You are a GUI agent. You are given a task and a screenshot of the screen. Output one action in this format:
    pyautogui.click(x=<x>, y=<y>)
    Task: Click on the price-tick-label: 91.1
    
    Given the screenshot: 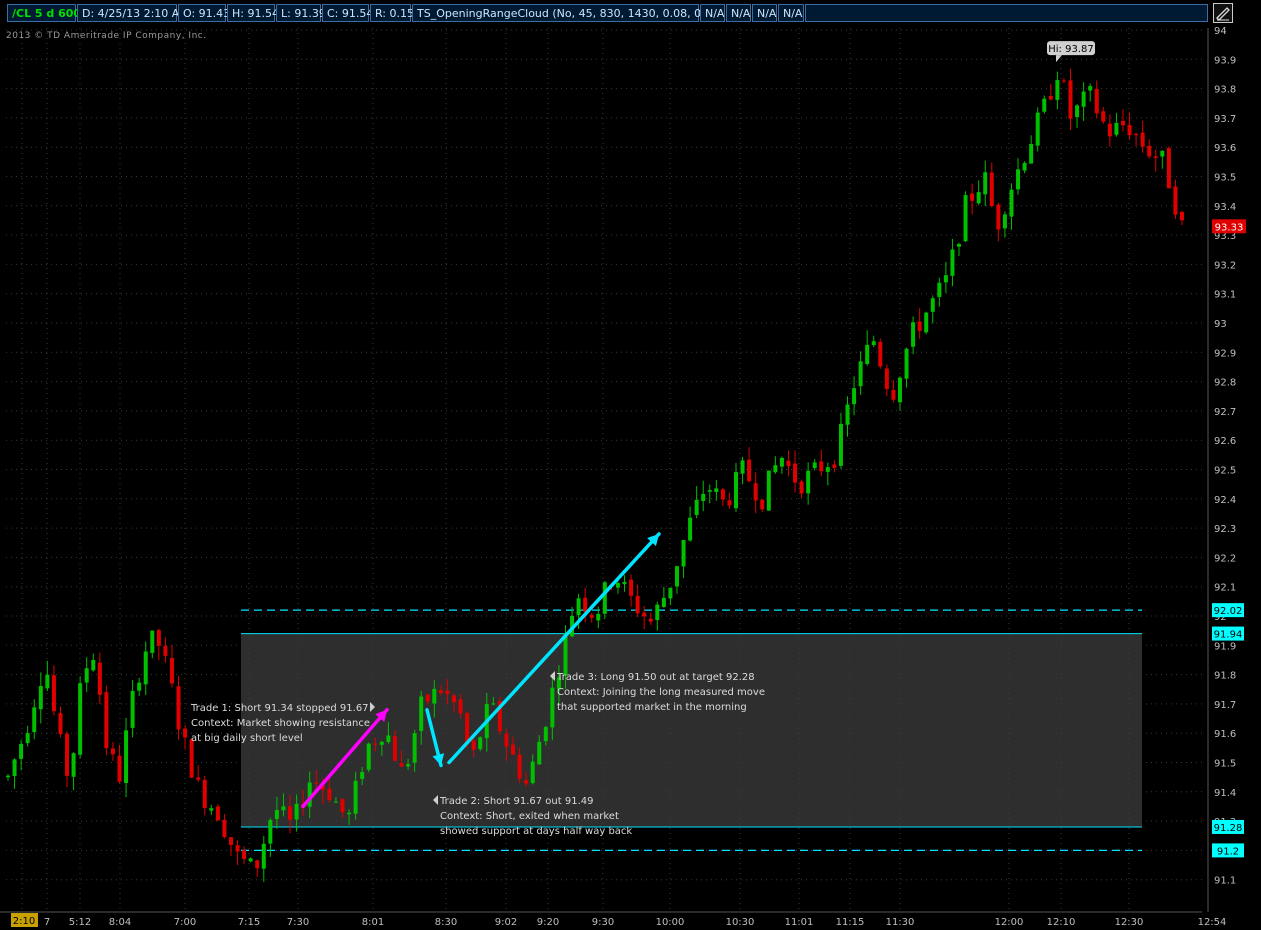 What is the action you would take?
    pyautogui.click(x=1225, y=881)
    